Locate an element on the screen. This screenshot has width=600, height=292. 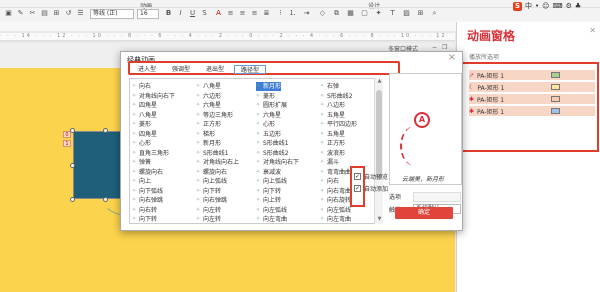
effect-option: 直角三角形 is located at coordinates (150, 153).